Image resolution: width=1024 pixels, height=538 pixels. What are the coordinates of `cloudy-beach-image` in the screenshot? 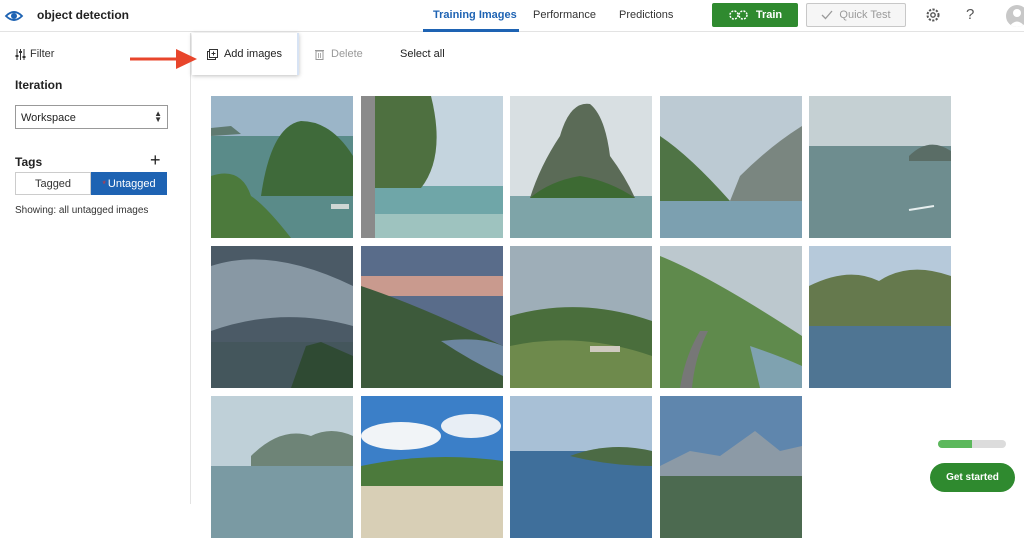 It's located at (432, 467).